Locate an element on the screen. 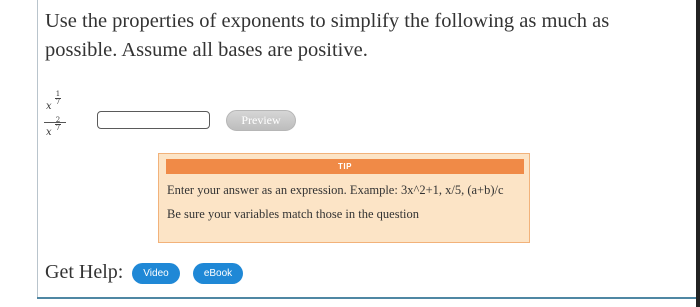 Image resolution: width=700 pixels, height=307 pixels. denominator-base: x is located at coordinates (49, 132).